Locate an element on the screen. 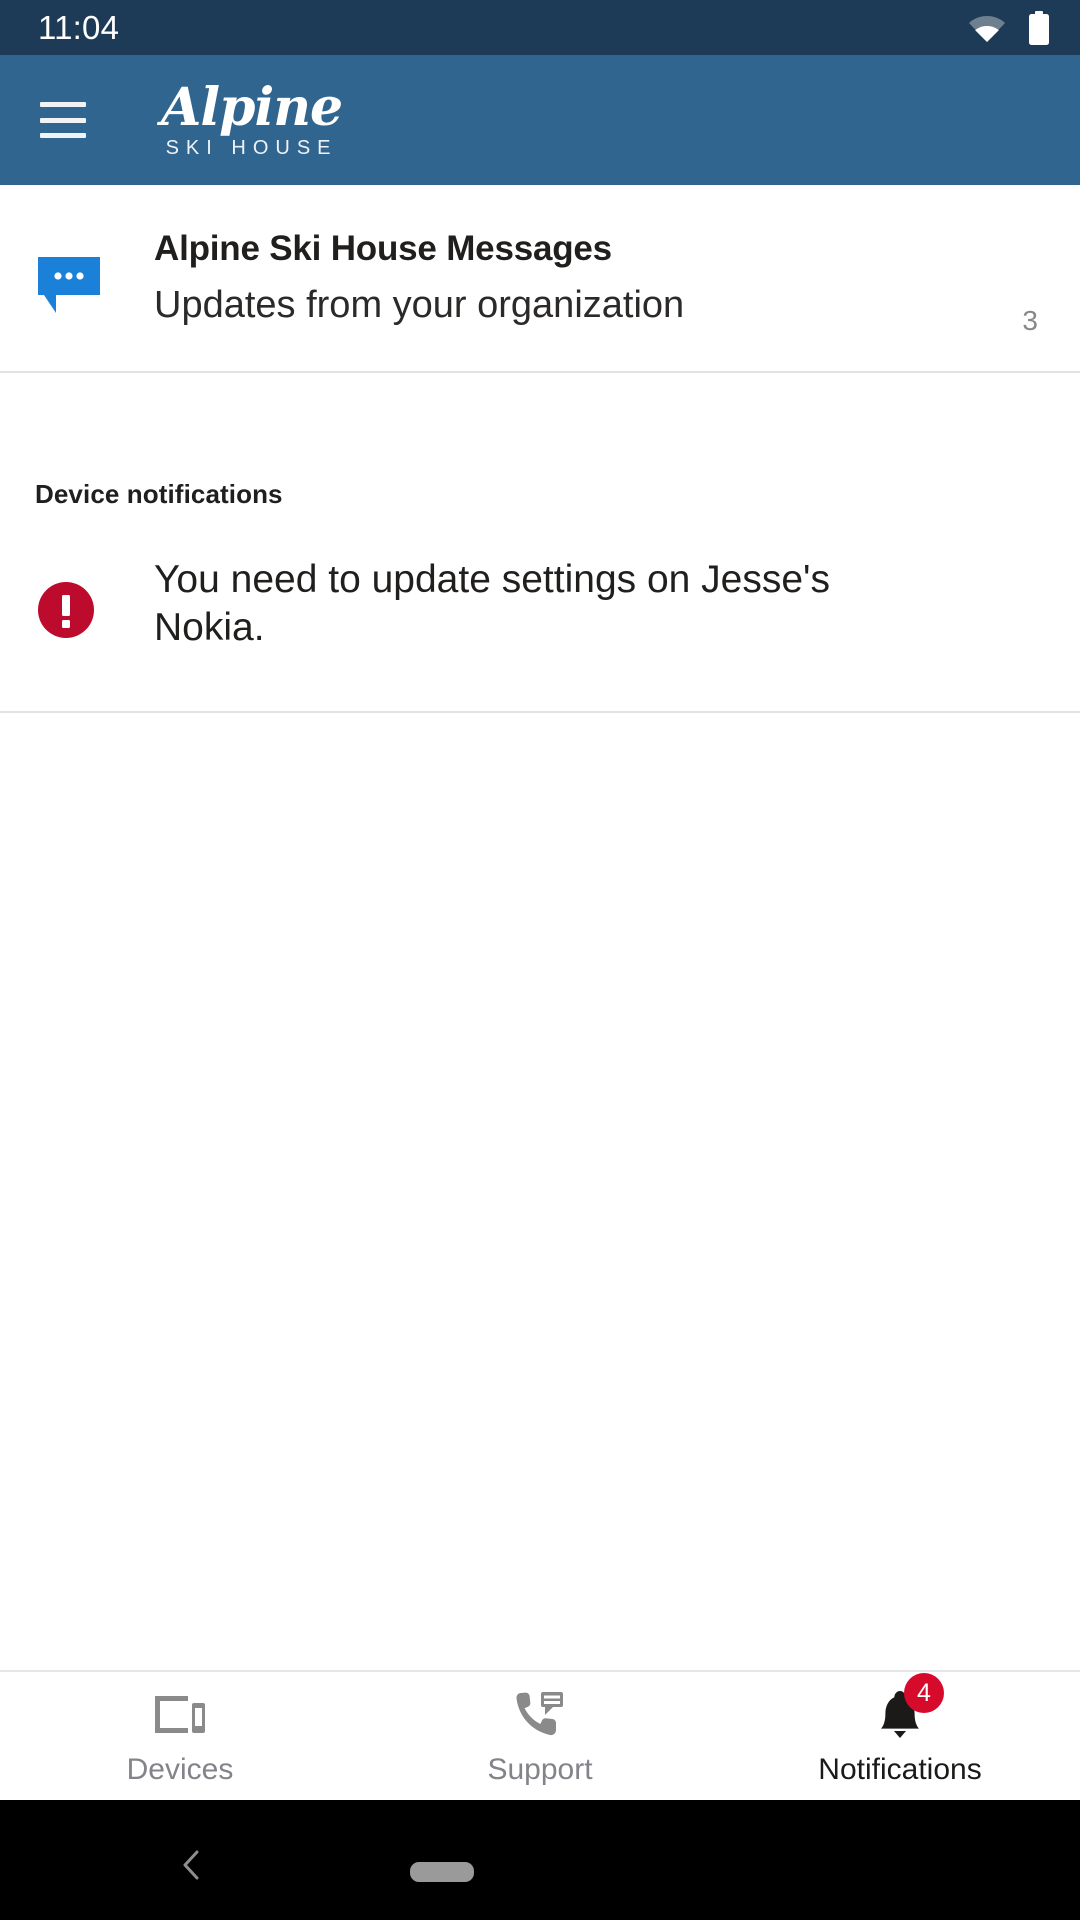 This screenshot has height=1920, width=1080. devices-tablet-phone-icon is located at coordinates (180, 1714).